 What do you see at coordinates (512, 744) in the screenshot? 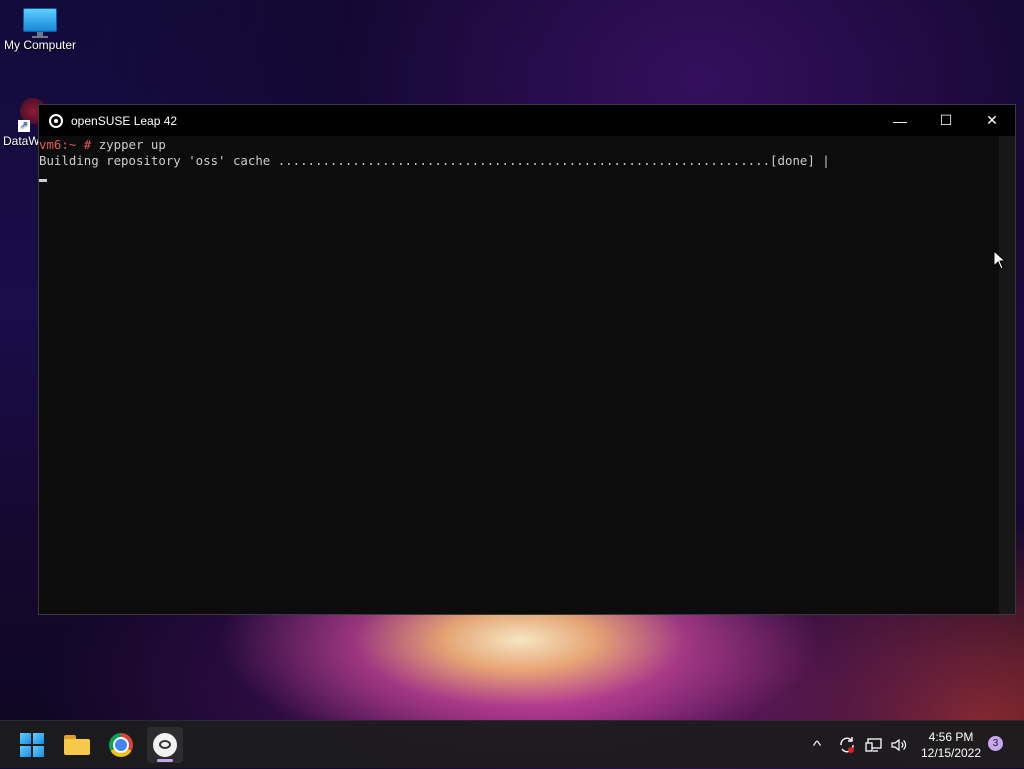
I see `taskbar: ^ 4:56 PM 12/15/2022` at bounding box center [512, 744].